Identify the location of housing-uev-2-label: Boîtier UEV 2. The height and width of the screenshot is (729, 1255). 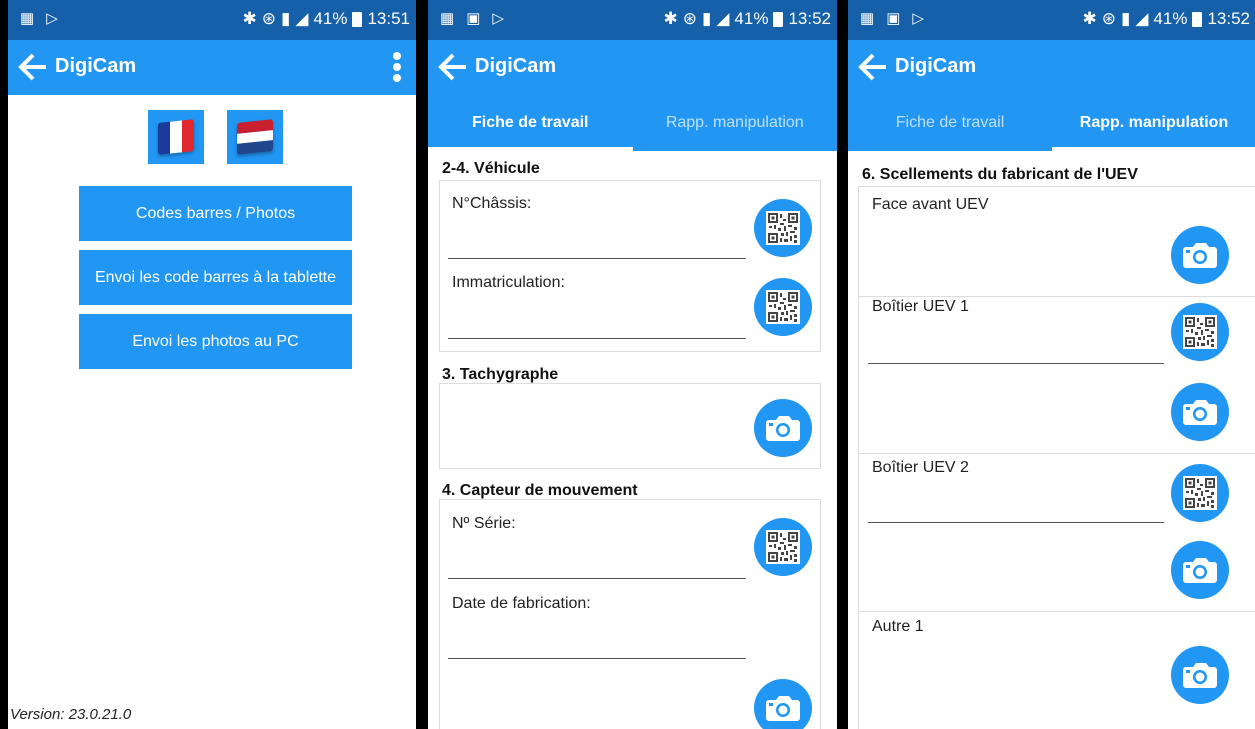
(920, 467).